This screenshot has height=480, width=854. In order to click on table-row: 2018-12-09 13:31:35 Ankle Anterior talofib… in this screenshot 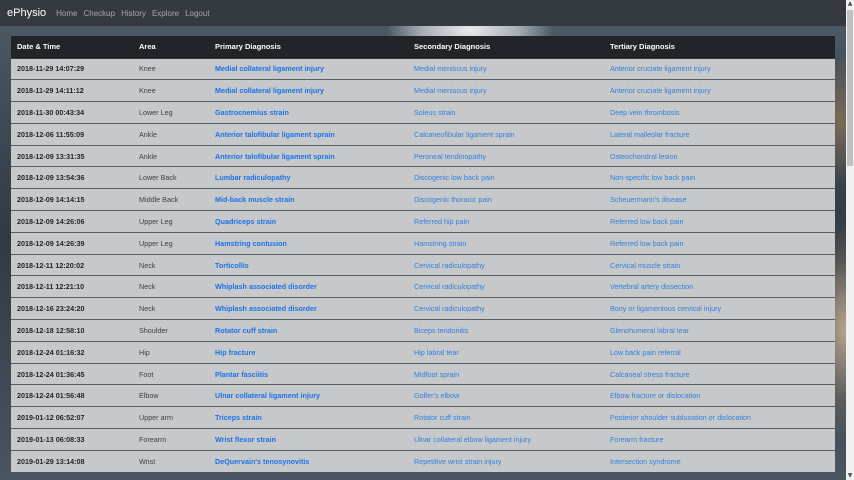, I will do `click(423, 155)`.